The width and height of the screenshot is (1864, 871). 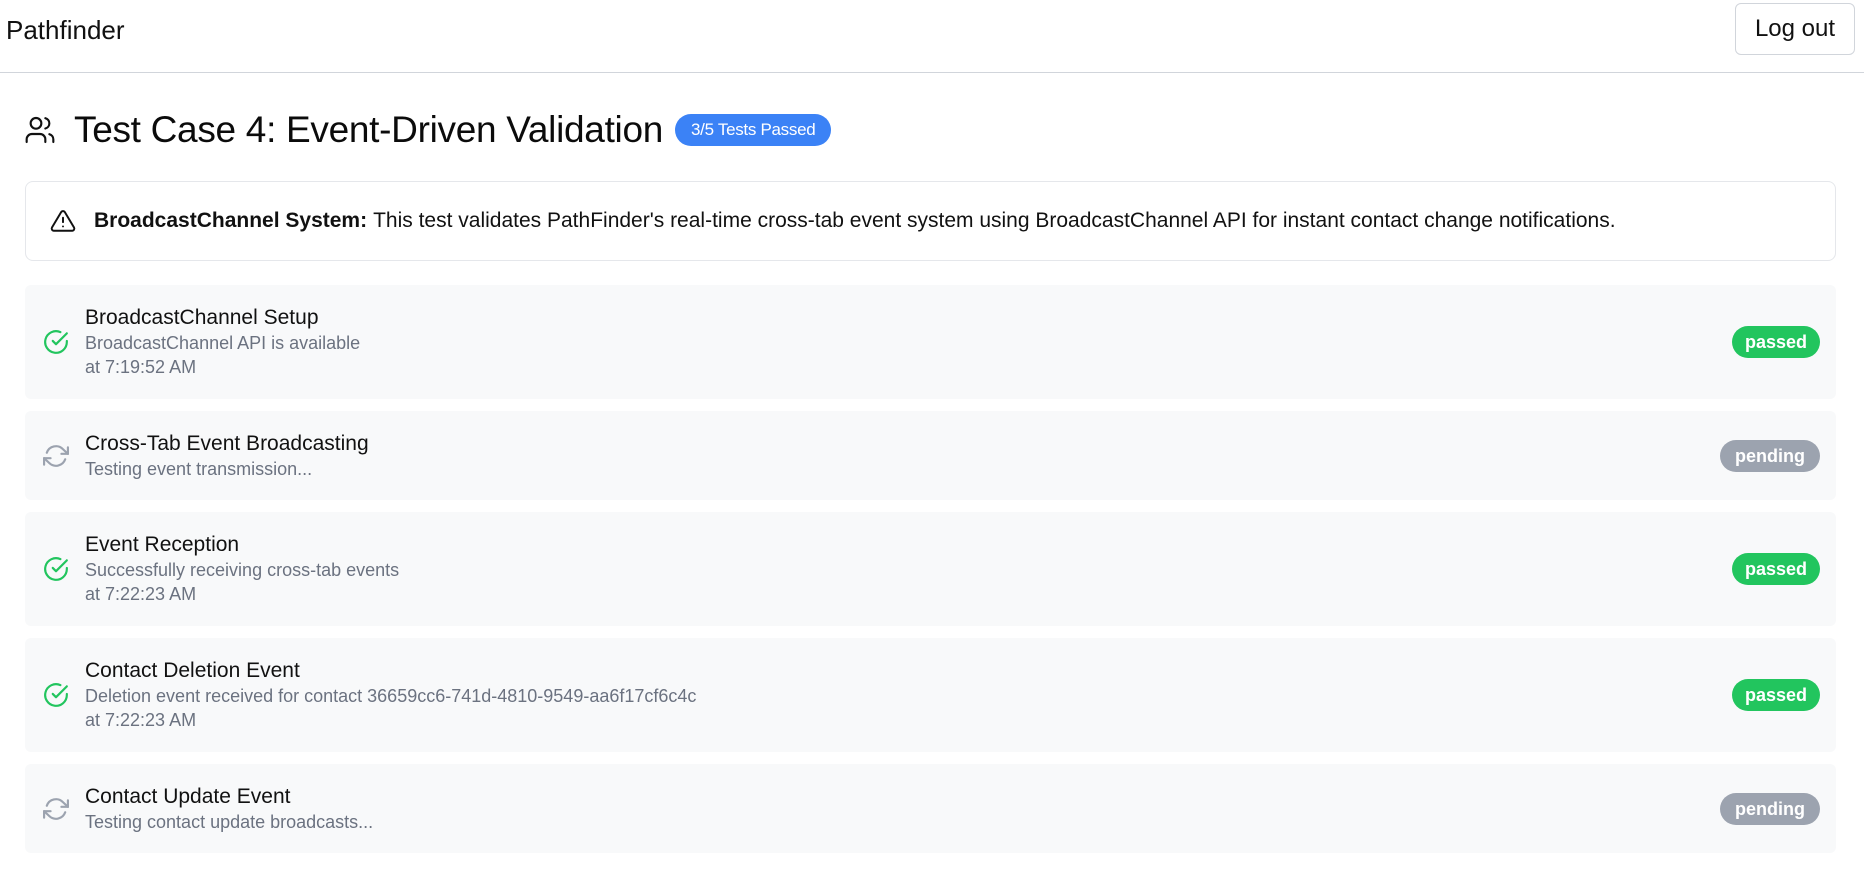 I want to click on test-name: Contact Deletion Event, so click(x=192, y=670).